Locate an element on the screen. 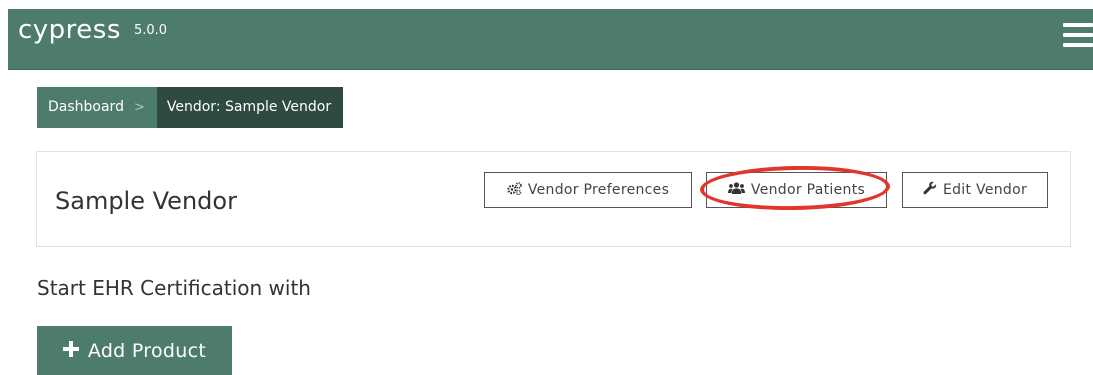 This screenshot has height=375, width=1093. vendor-preferences-button: Vendor Preferences is located at coordinates (588, 190).